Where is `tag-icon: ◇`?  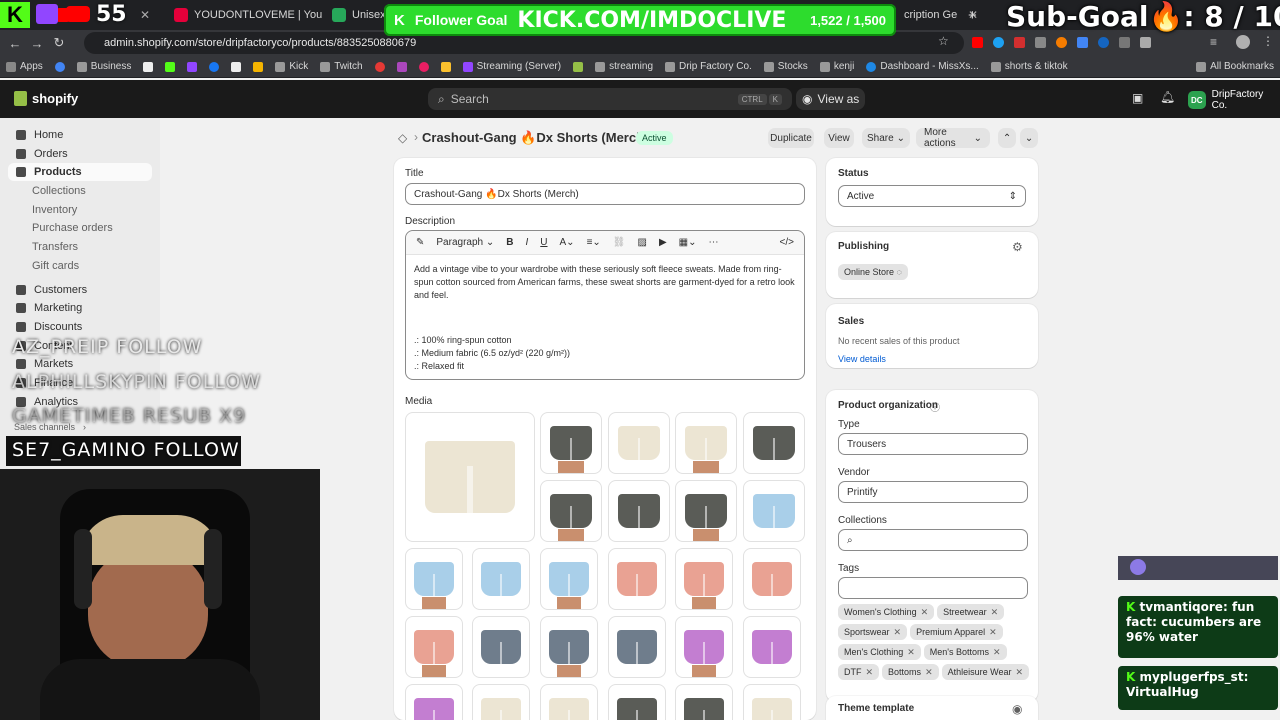
tag-icon: ◇ is located at coordinates (402, 138).